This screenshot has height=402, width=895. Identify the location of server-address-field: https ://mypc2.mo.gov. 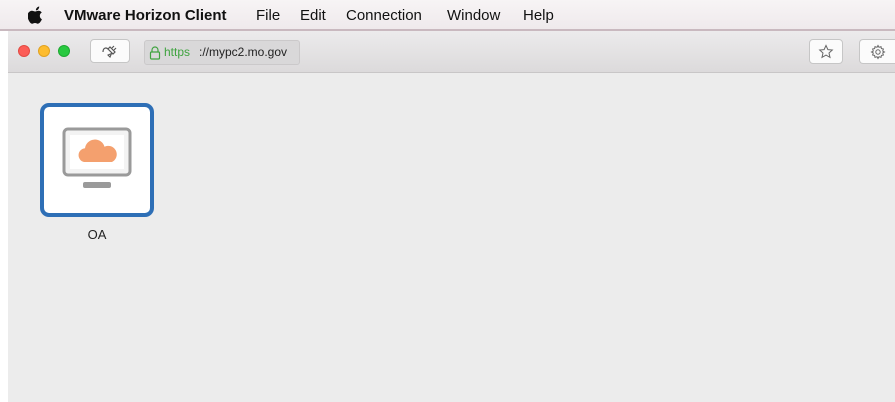
(222, 52).